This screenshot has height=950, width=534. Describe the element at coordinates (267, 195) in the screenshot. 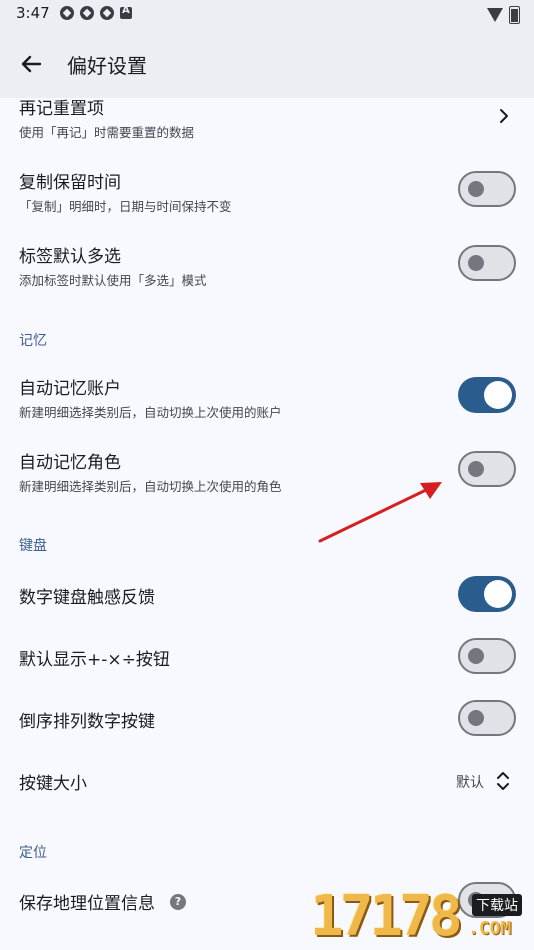

I see `copy-keep-time-row: 复制保留时间 「复制」明细时，日期与时间保持不变` at that location.